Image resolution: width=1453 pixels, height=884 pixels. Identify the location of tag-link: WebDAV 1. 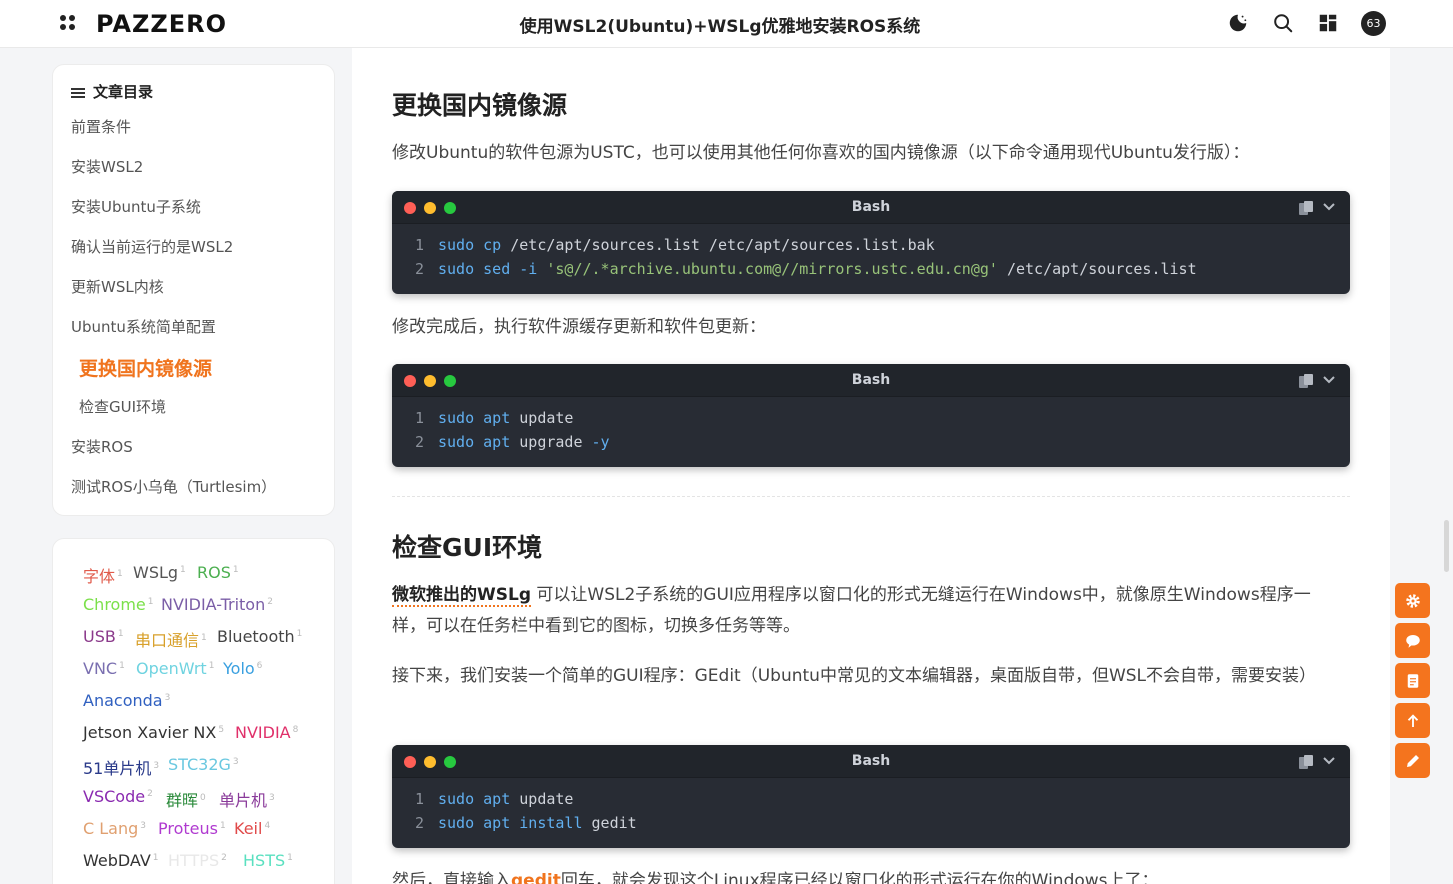
(121, 860).